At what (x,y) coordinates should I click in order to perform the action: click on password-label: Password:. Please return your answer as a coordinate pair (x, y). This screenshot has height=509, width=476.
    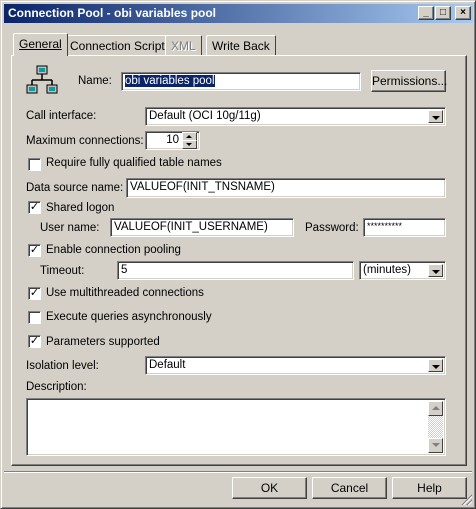
    Looking at the image, I should click on (332, 228).